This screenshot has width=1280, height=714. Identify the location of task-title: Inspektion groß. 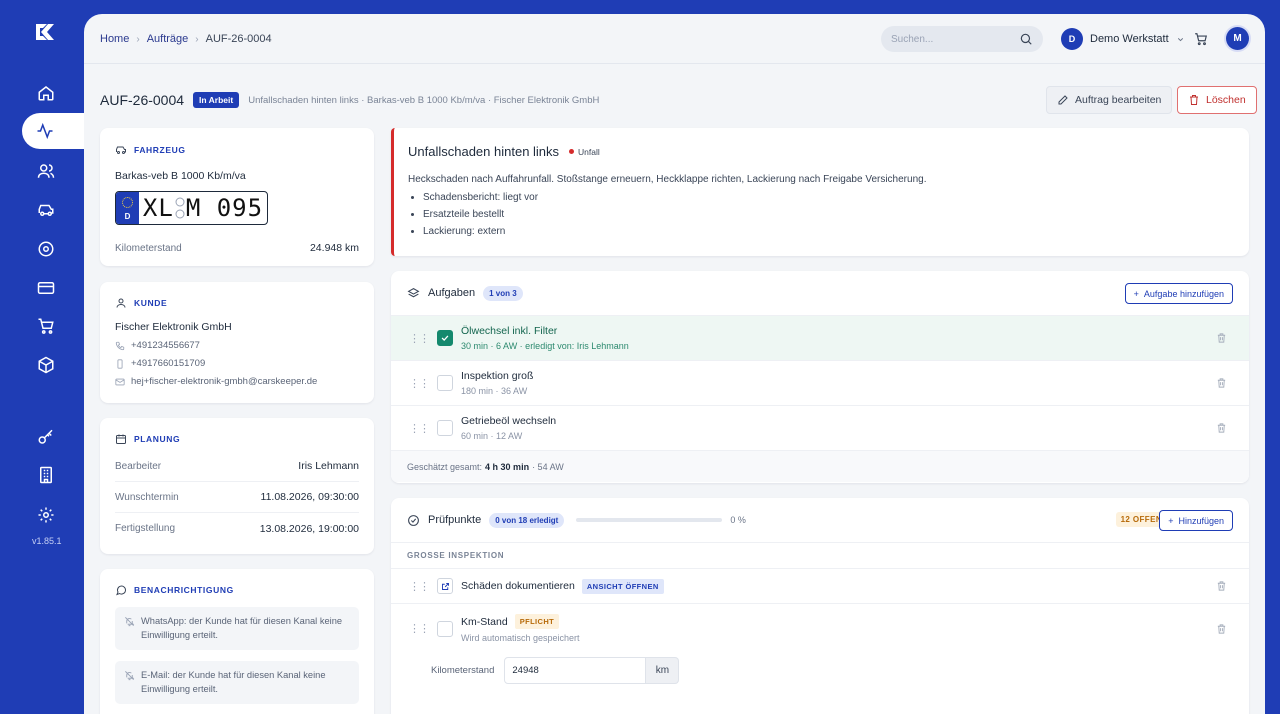
(497, 376).